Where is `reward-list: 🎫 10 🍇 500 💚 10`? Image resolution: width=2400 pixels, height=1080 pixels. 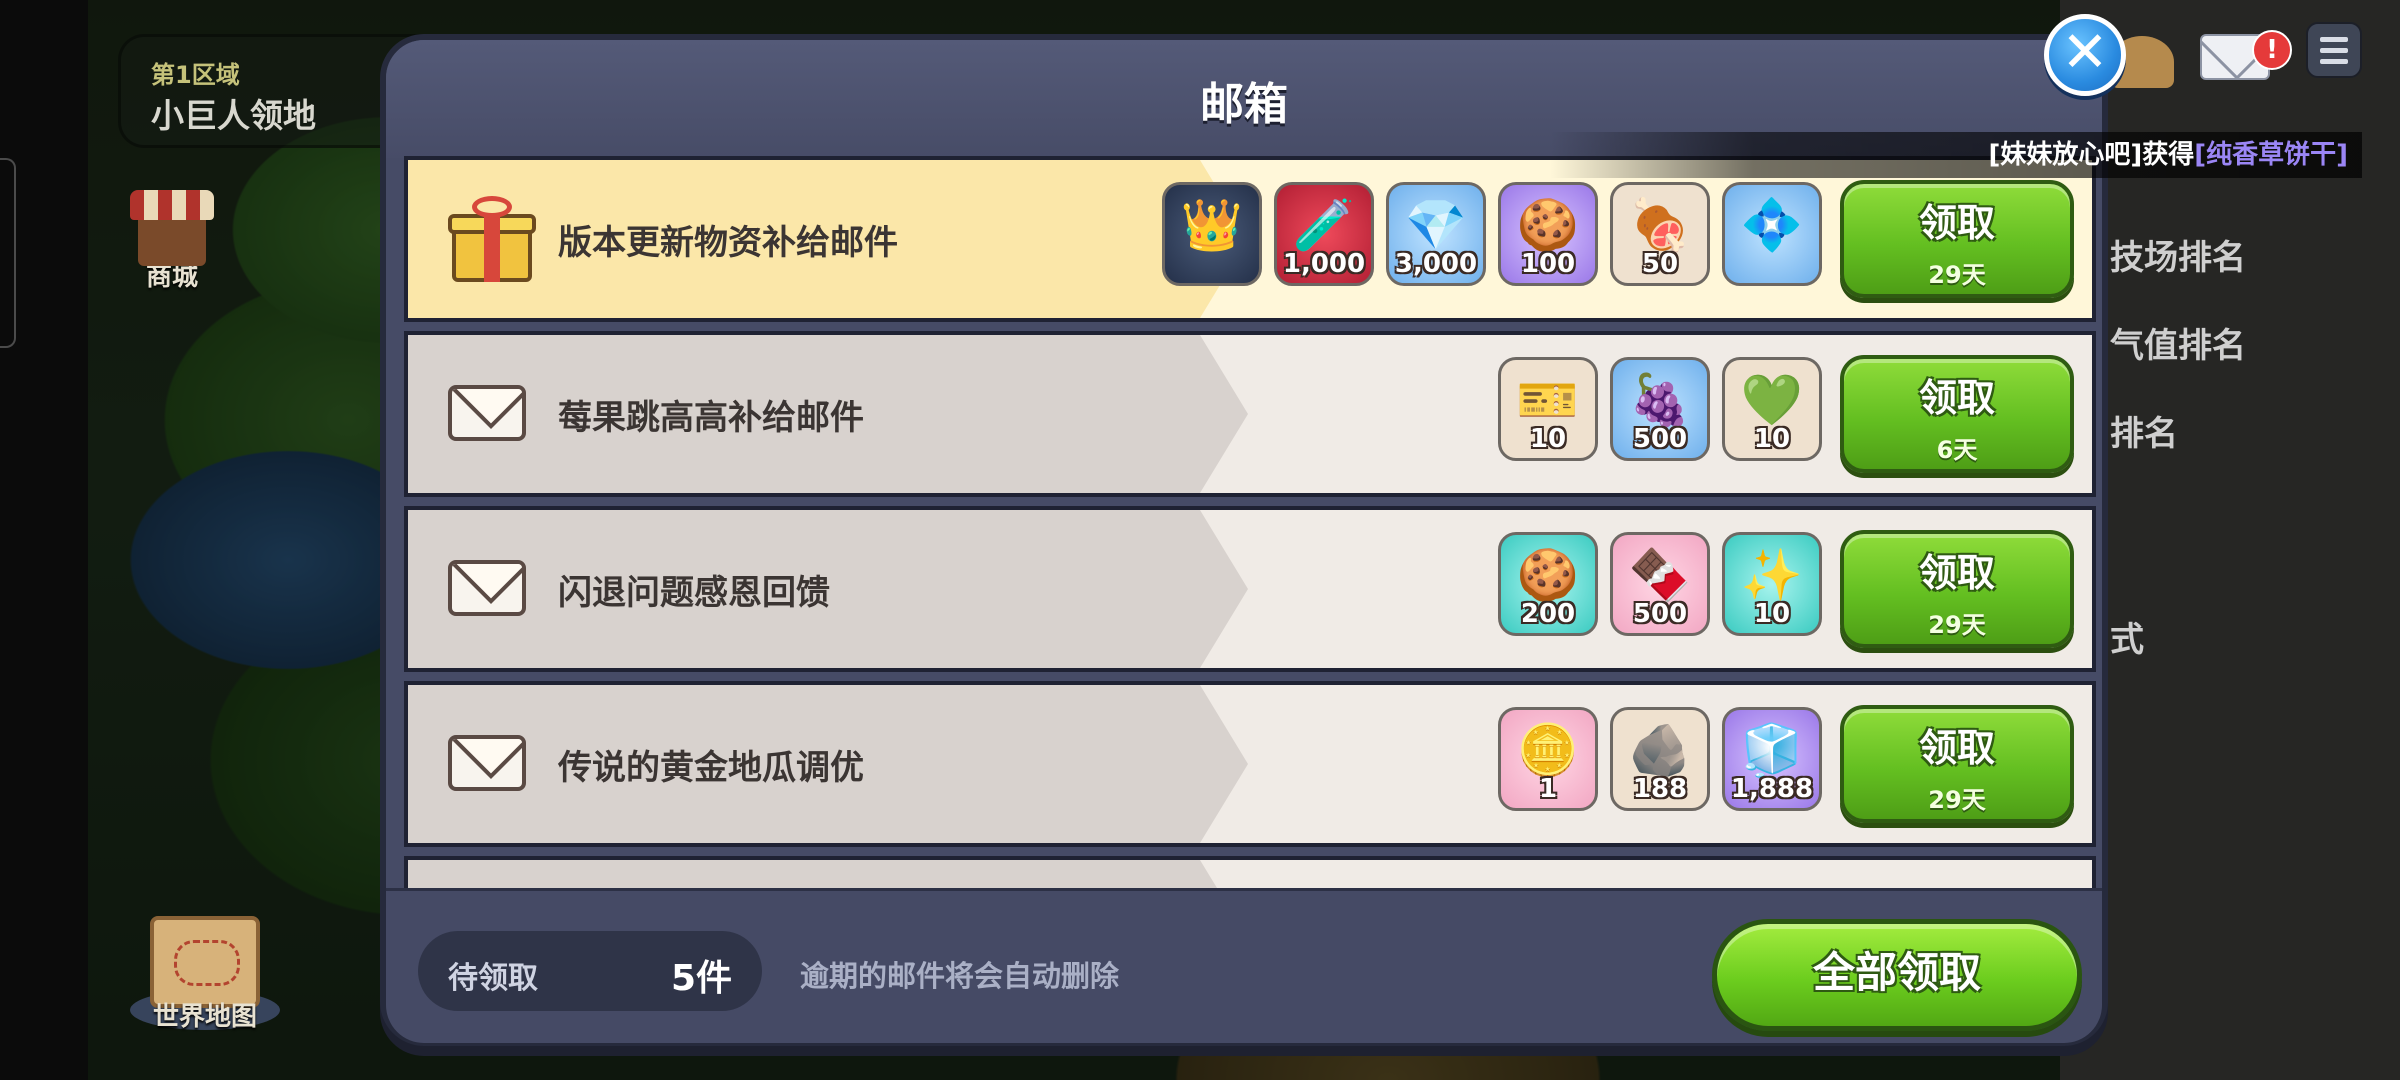 reward-list: 🎫 10 🍇 500 💚 10 is located at coordinates (1660, 412).